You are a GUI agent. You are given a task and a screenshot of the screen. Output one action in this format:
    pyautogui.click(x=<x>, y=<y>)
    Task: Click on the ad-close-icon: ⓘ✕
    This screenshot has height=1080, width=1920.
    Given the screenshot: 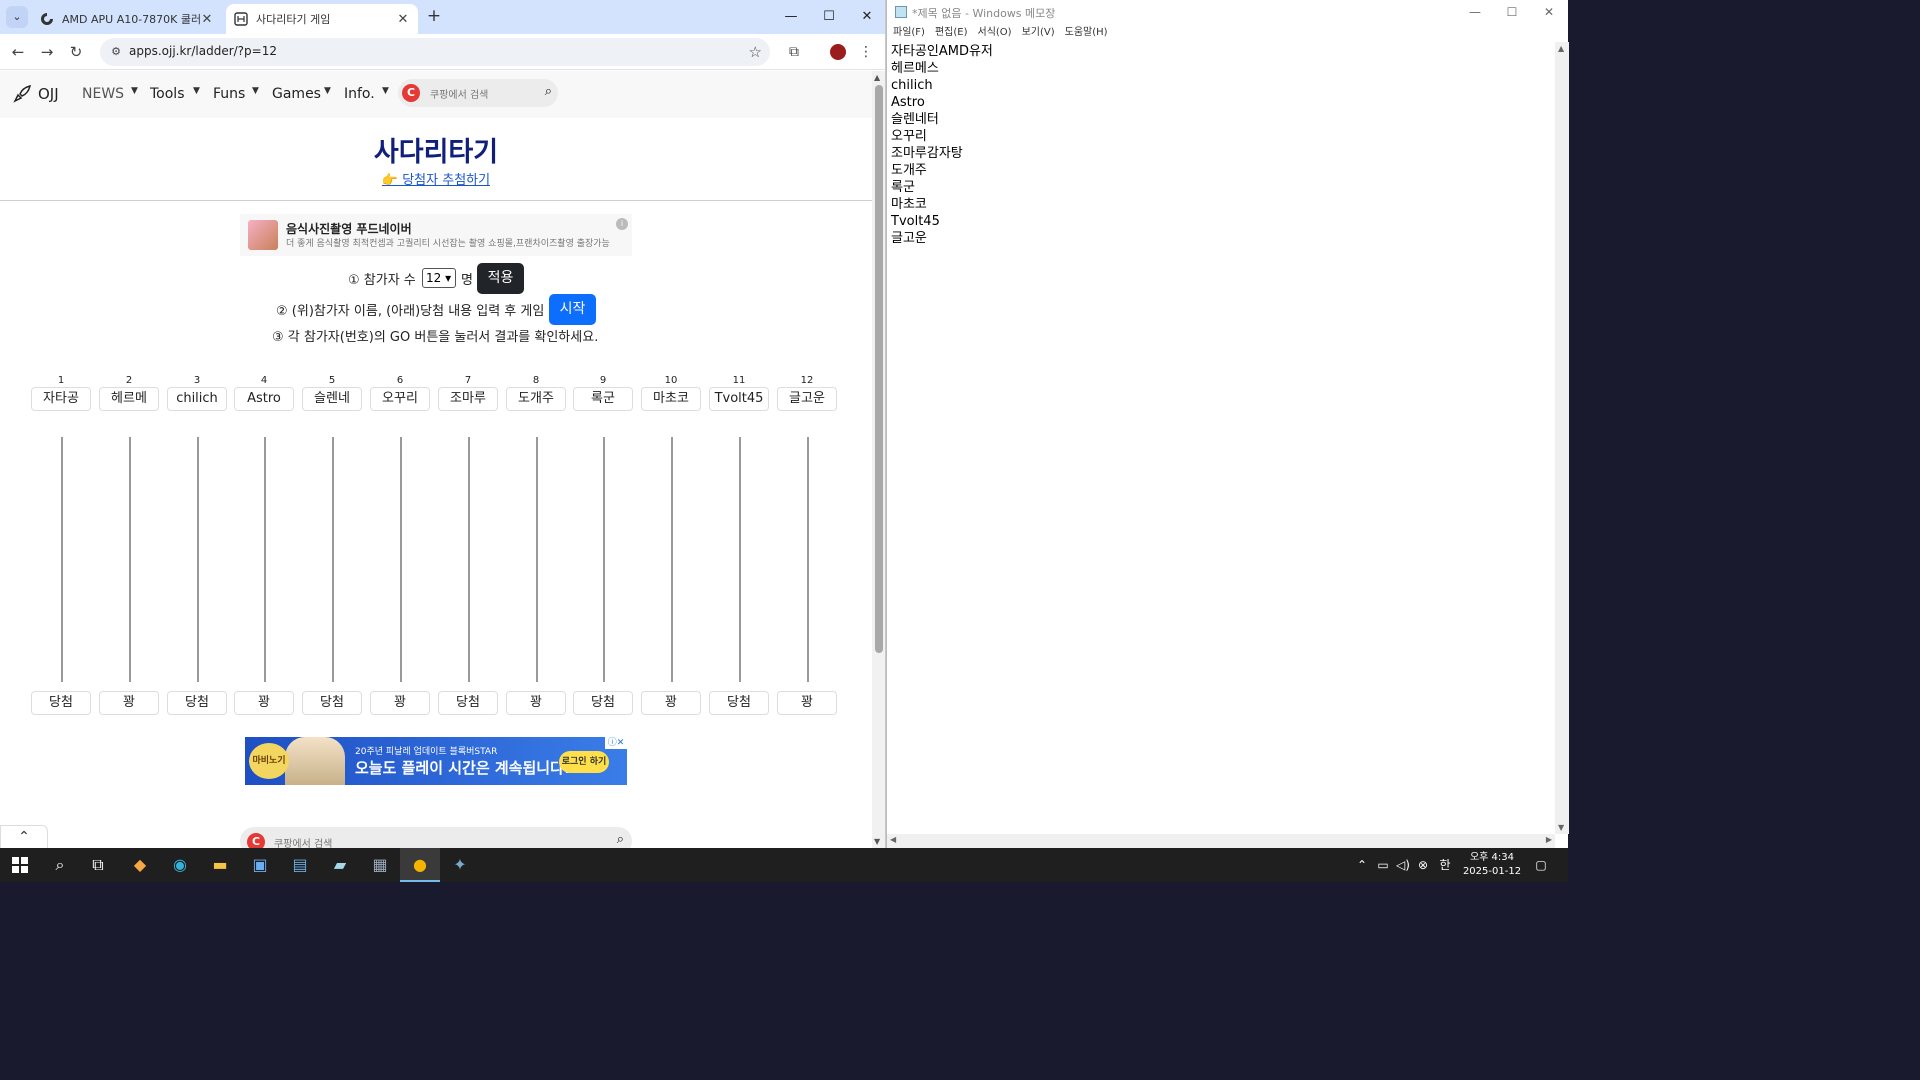 What is the action you would take?
    pyautogui.click(x=616, y=743)
    